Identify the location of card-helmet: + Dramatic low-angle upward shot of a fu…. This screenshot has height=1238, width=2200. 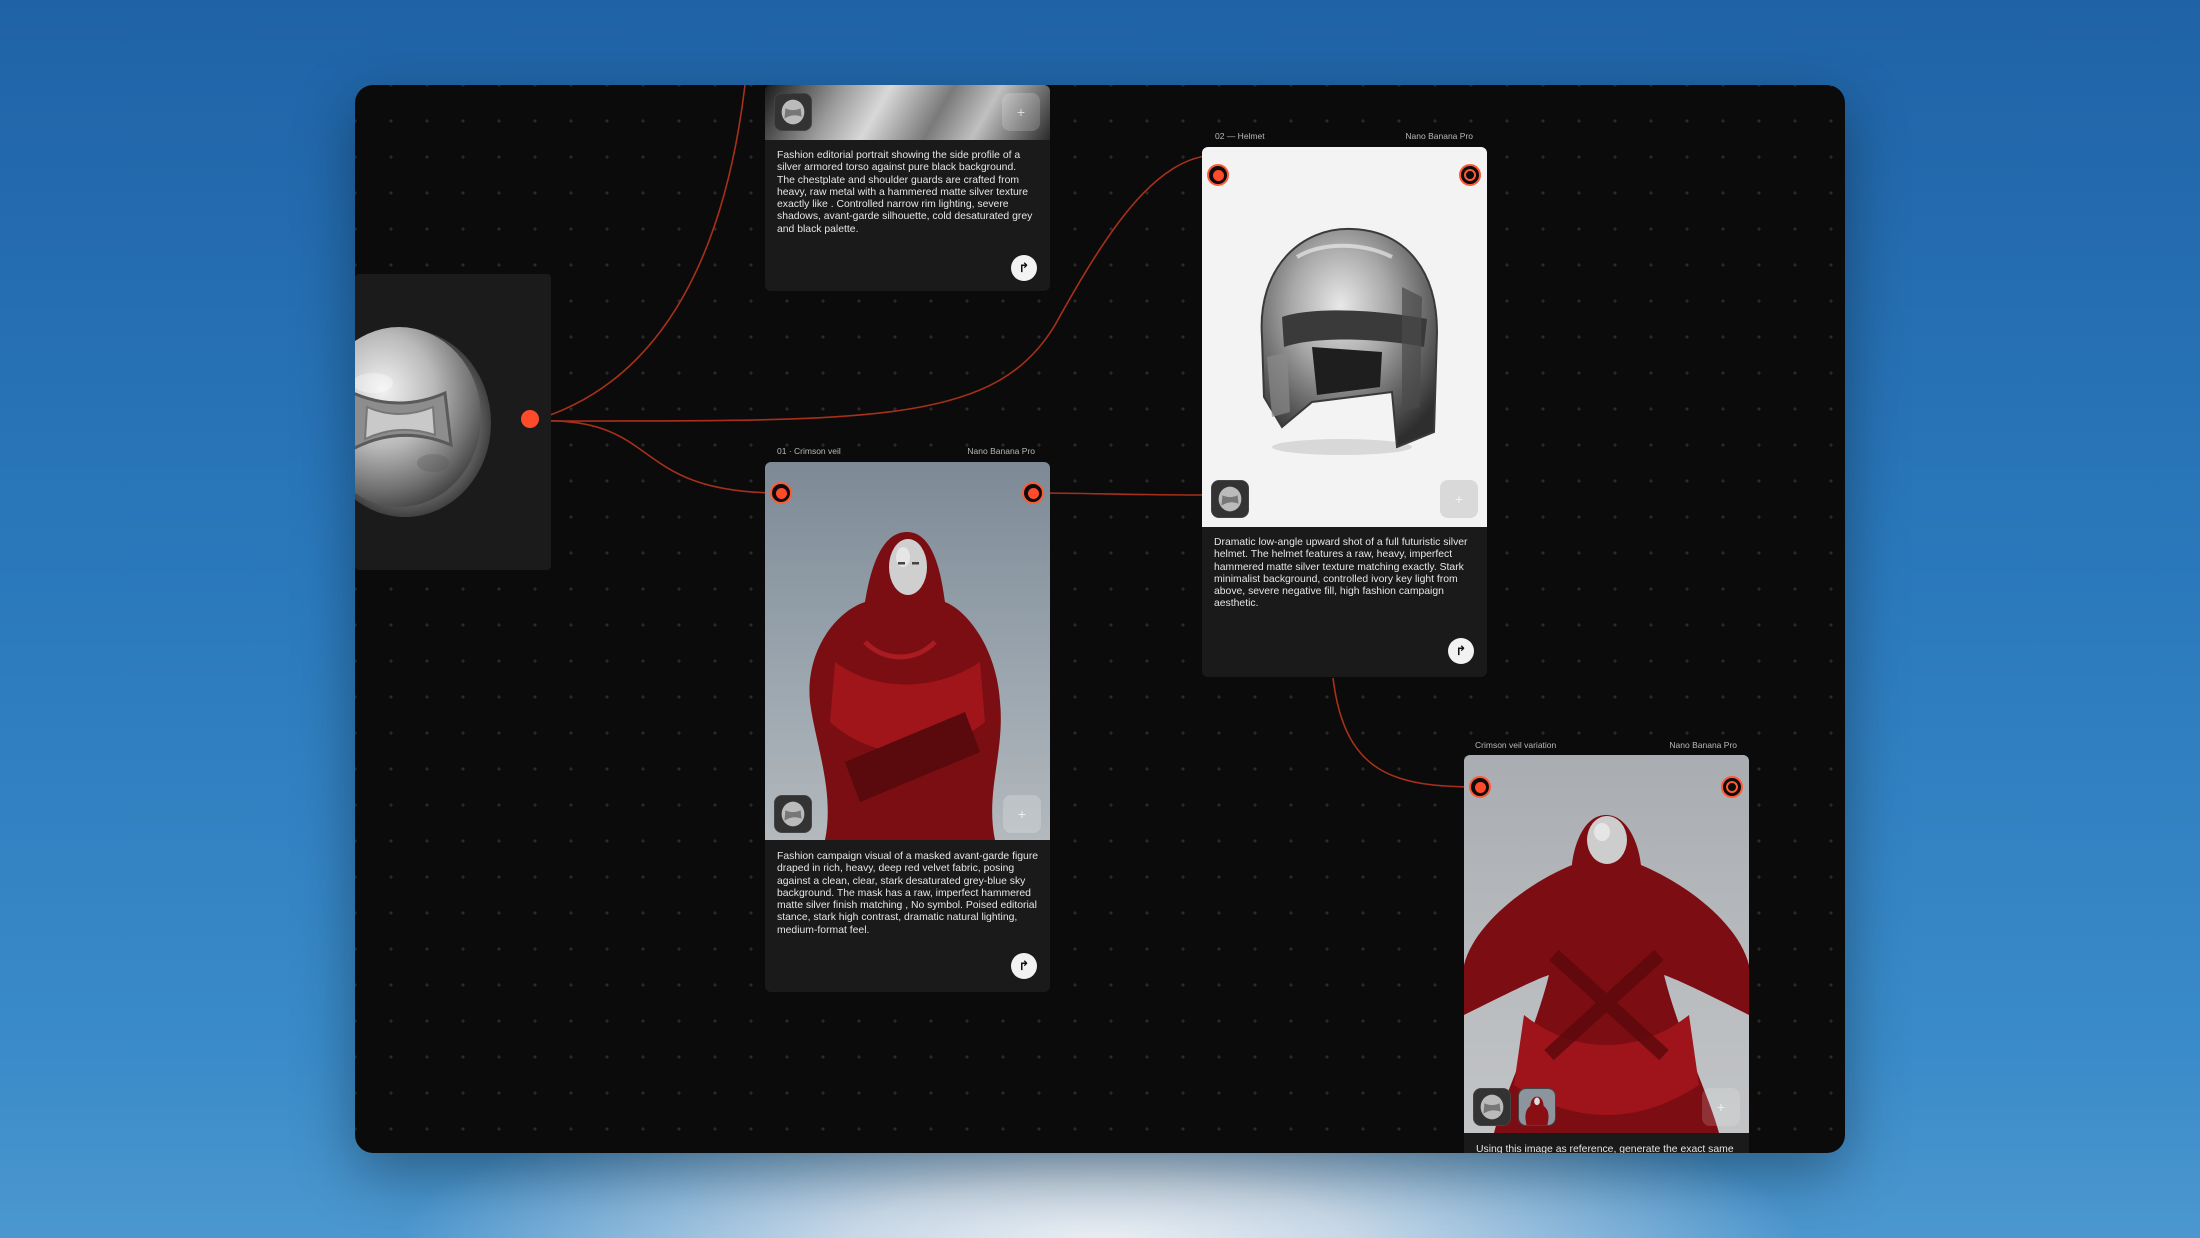
(1344, 412).